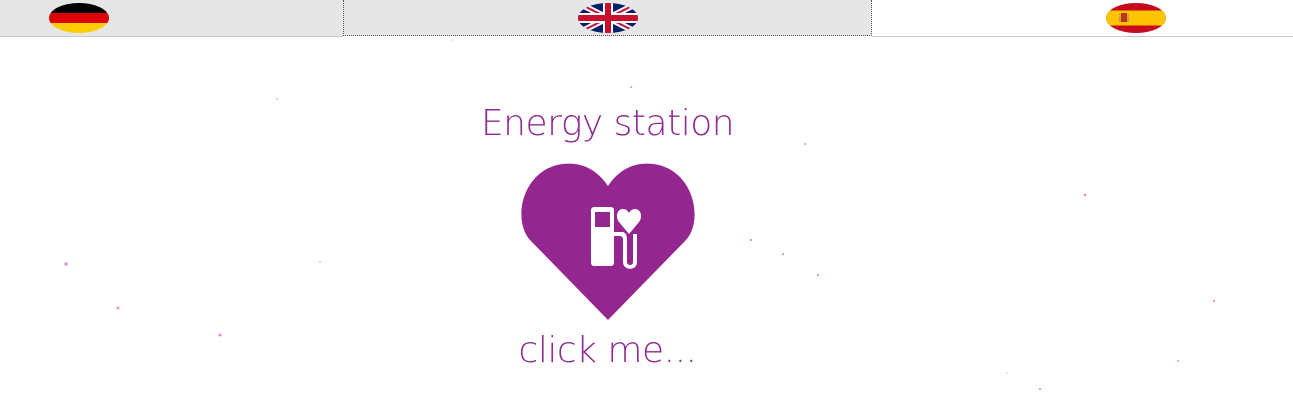 The image size is (1293, 402). What do you see at coordinates (608, 242) in the screenshot?
I see `heart-fuel-pump-icon` at bounding box center [608, 242].